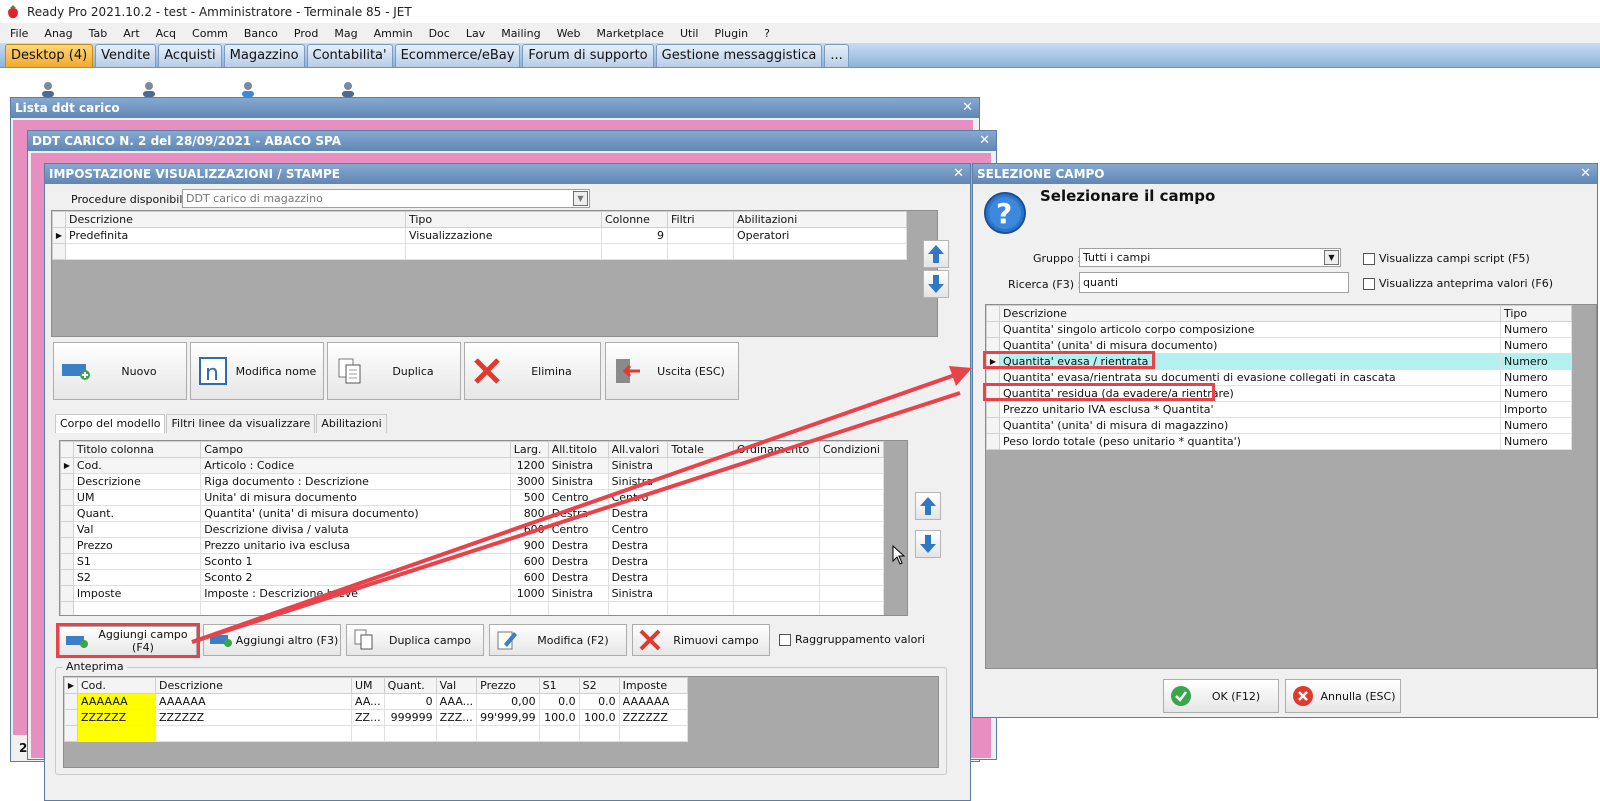 This screenshot has height=801, width=1600. Describe the element at coordinates (241, 423) in the screenshot. I see `tab-filtri-linee: Filtri linee da visualizzare` at that location.